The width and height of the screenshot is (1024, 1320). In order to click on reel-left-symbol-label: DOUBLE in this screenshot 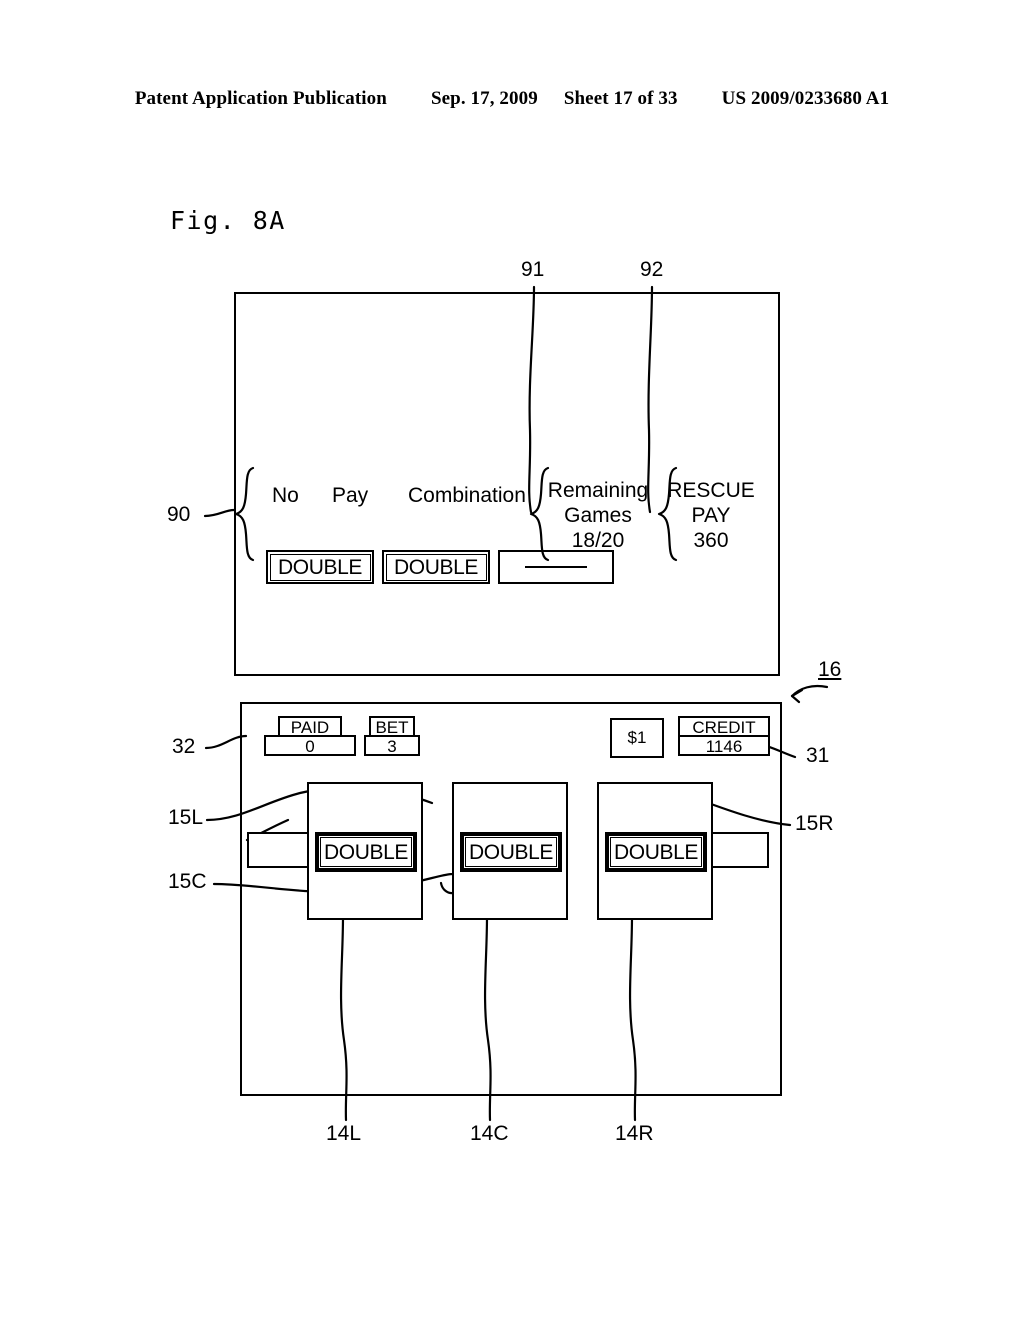, I will do `click(366, 852)`.